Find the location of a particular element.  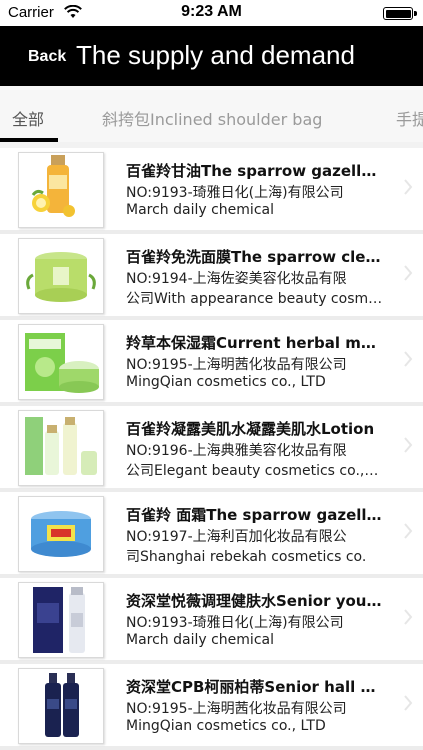

product-name: 资深堂悦薇调理健肤水Senior youth water is located at coordinates (255, 601).